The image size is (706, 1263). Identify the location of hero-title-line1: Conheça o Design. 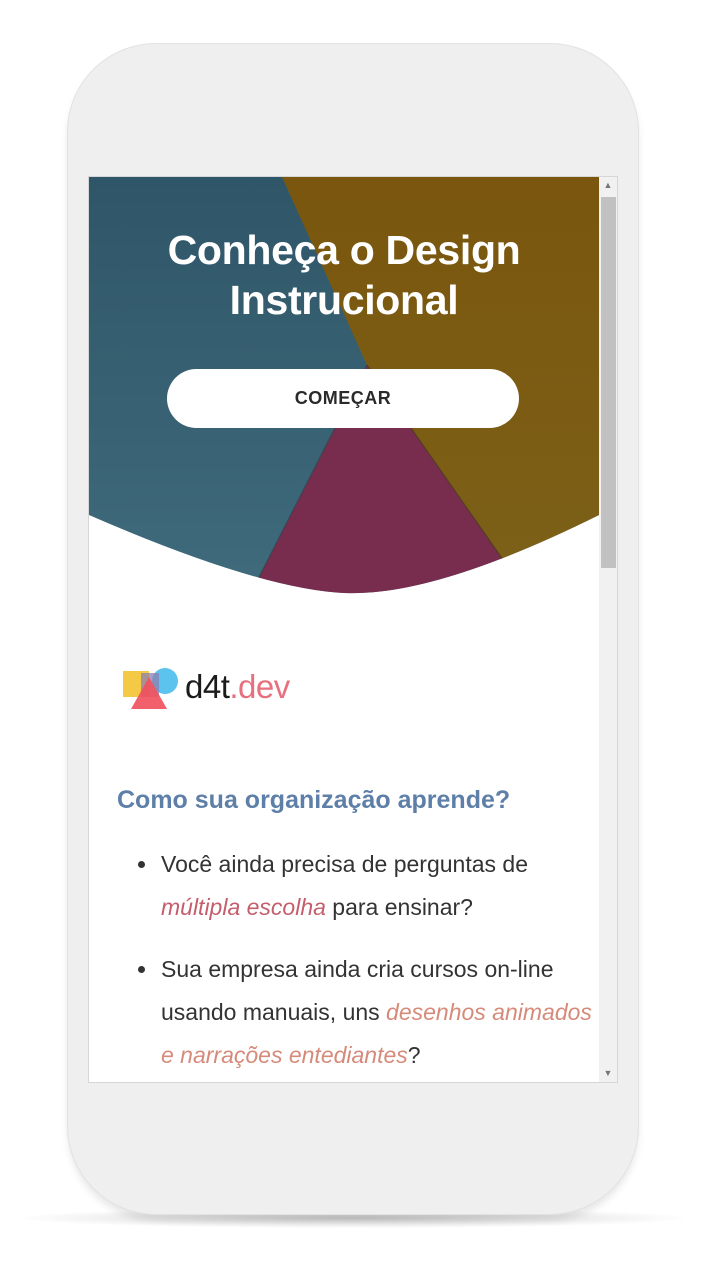
(344, 250).